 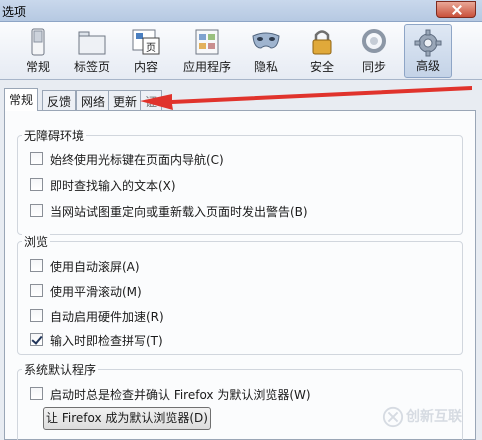 I want to click on checkbox-label: 始终使用光标键在页面内导航(C), so click(x=137, y=160).